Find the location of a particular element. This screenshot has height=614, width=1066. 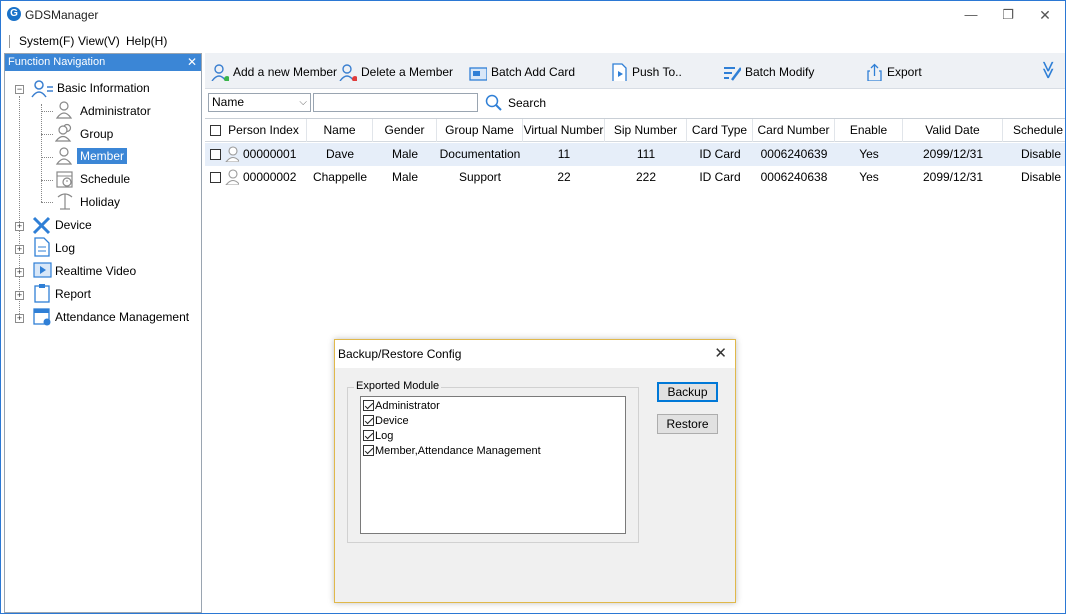

search-label: Search is located at coordinates (527, 102).